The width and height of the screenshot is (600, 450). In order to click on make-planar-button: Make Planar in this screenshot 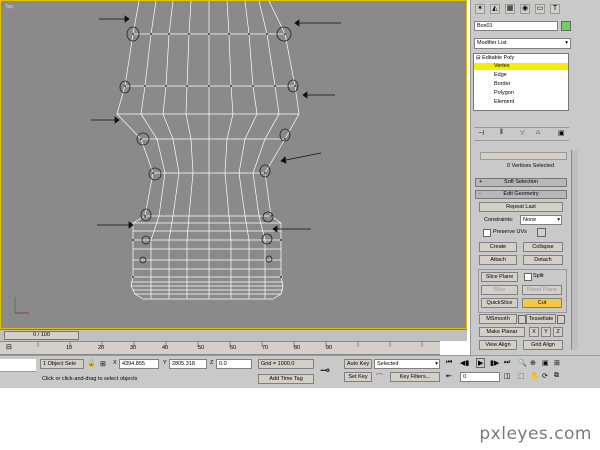, I will do `click(502, 332)`.